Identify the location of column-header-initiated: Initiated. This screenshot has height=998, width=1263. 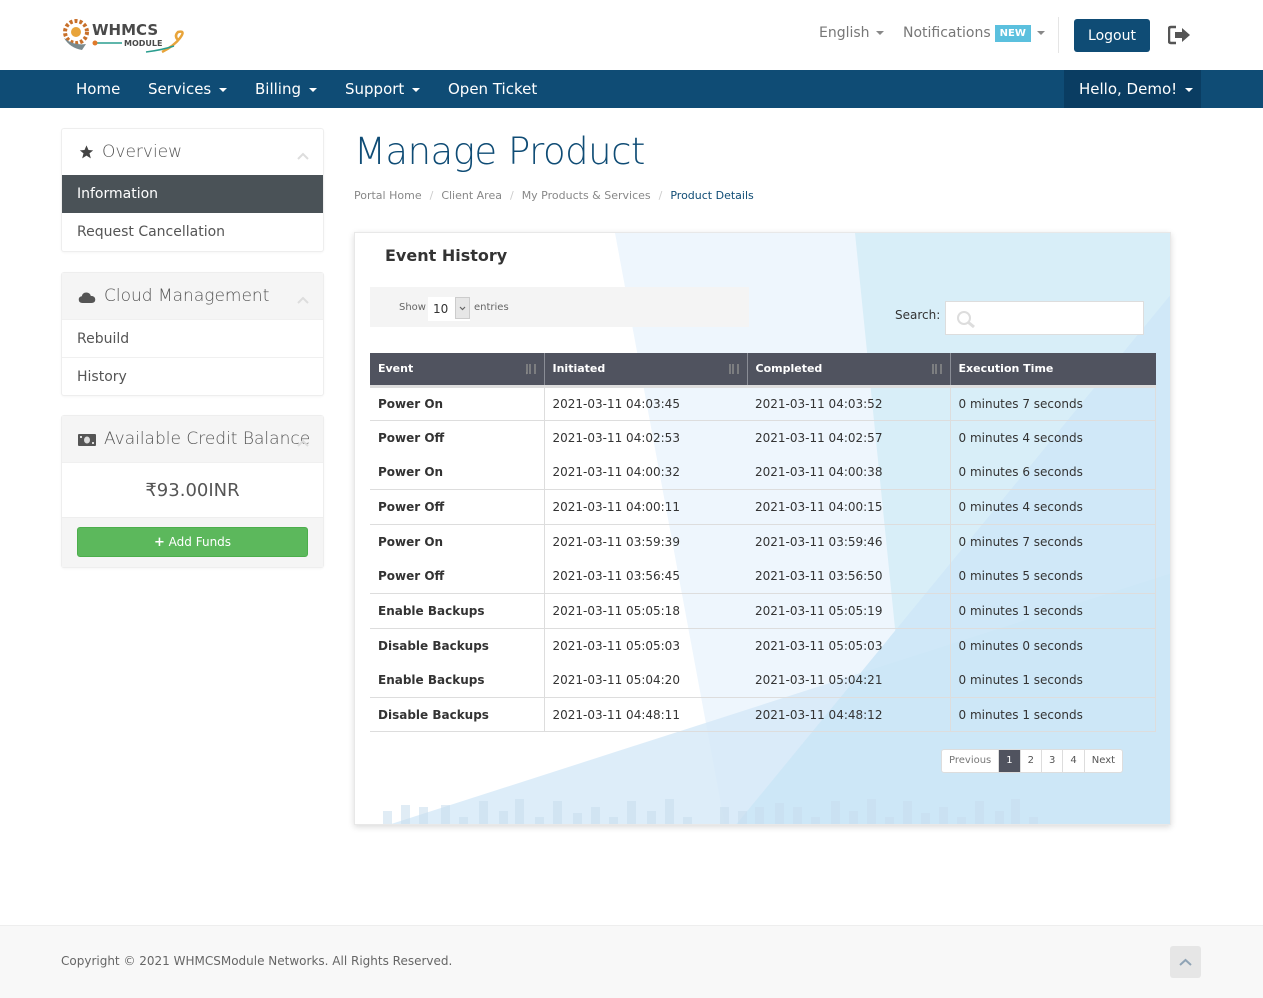
(646, 370).